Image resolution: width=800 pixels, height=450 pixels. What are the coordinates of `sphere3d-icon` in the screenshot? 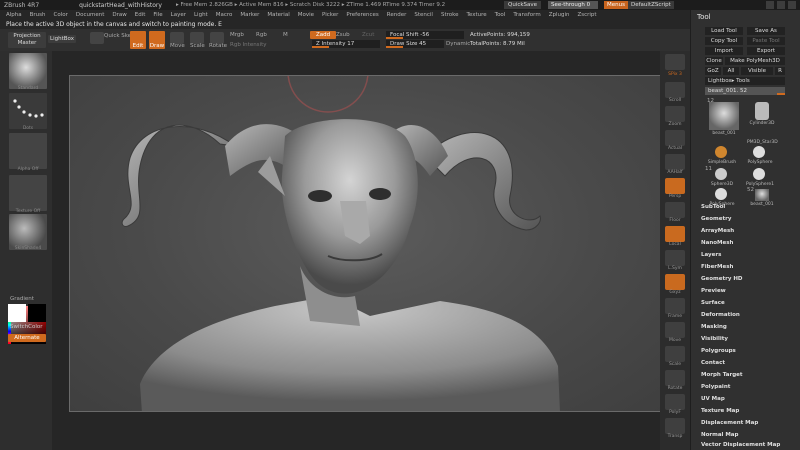 It's located at (721, 174).